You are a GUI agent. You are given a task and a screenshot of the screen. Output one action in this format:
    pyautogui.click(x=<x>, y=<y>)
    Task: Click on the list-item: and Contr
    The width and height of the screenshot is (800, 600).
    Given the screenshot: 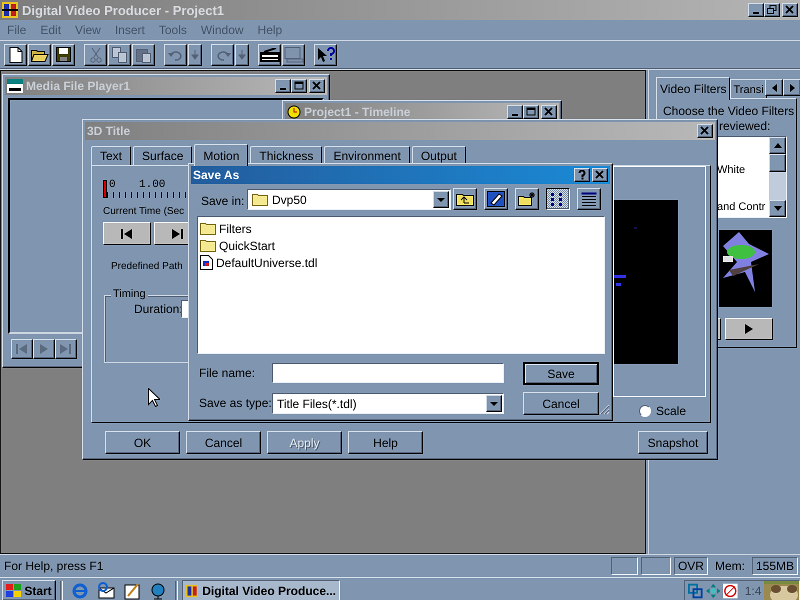 What is the action you would take?
    pyautogui.click(x=741, y=207)
    